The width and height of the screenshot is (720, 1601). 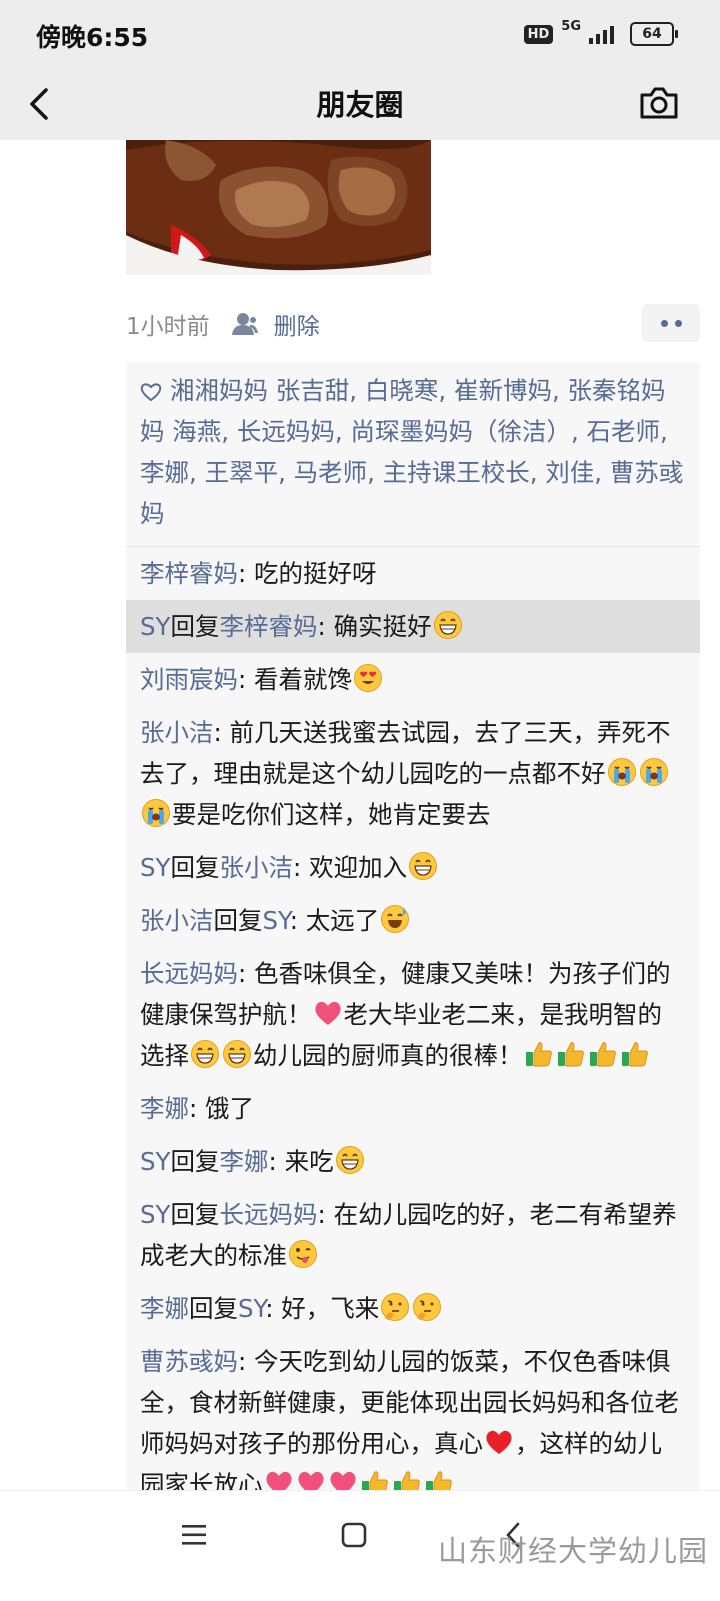 What do you see at coordinates (189, 1361) in the screenshot?
I see `comment-author: 曹苏彧妈` at bounding box center [189, 1361].